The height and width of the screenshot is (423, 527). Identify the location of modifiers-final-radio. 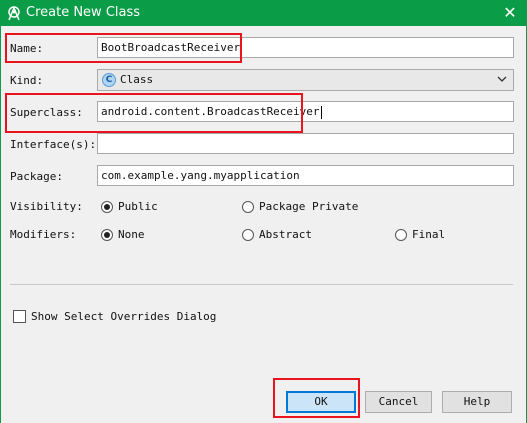
(401, 235).